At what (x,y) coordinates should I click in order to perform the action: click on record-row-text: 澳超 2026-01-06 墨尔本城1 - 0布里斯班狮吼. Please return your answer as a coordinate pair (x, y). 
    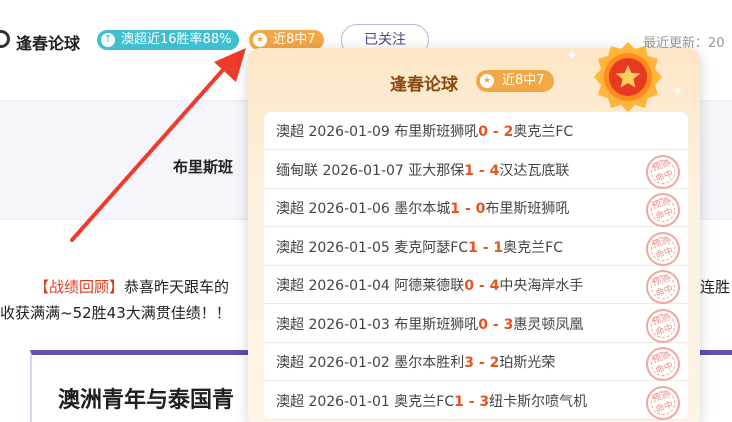
    Looking at the image, I should click on (422, 208).